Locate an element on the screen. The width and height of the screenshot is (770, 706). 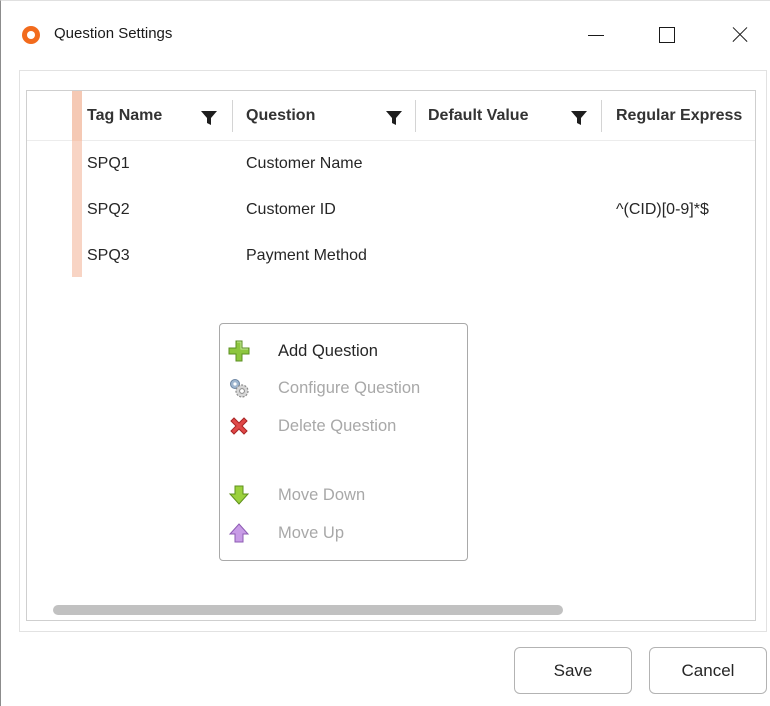
cancel-button: Cancel is located at coordinates (708, 670).